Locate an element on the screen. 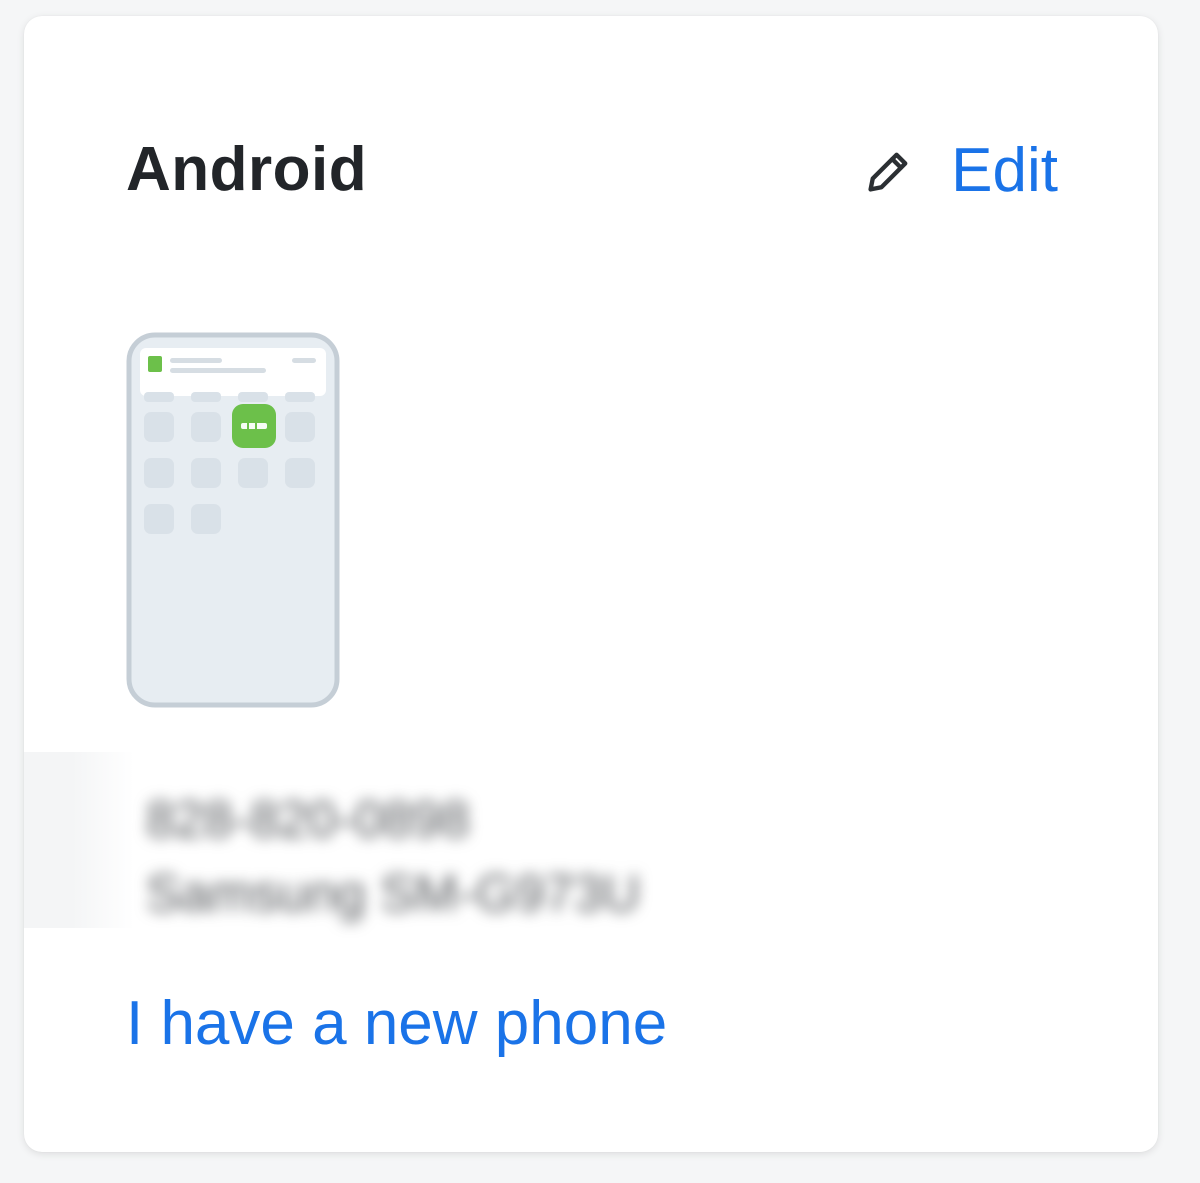 The height and width of the screenshot is (1183, 1200). edit-label: Edit is located at coordinates (1004, 170).